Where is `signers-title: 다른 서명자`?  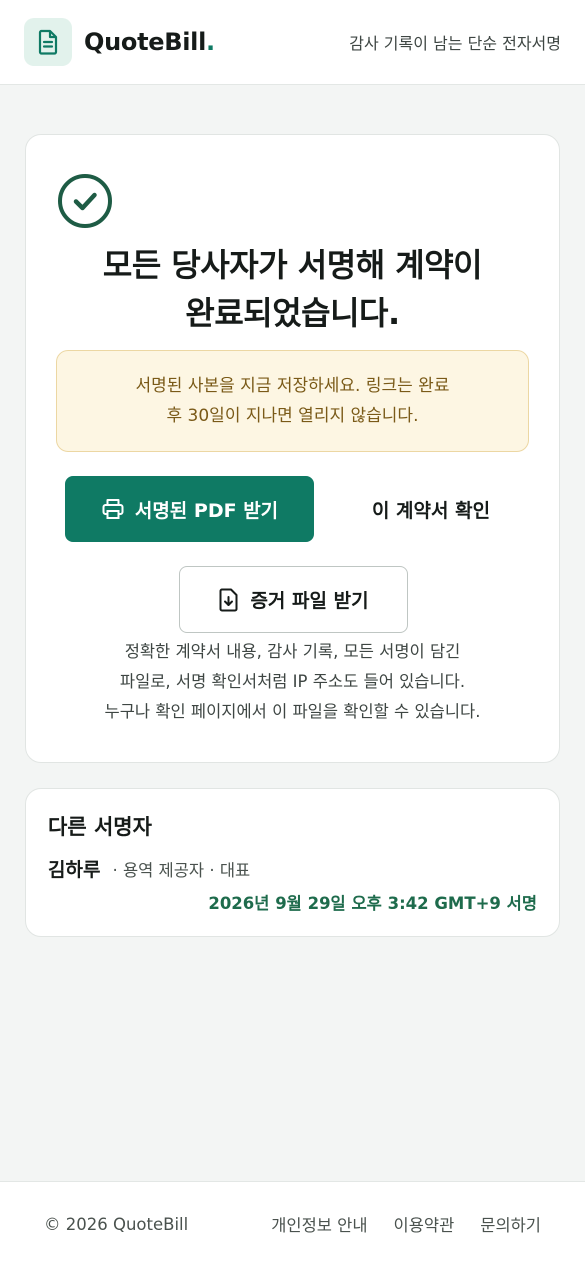
signers-title: 다른 서명자 is located at coordinates (100, 827).